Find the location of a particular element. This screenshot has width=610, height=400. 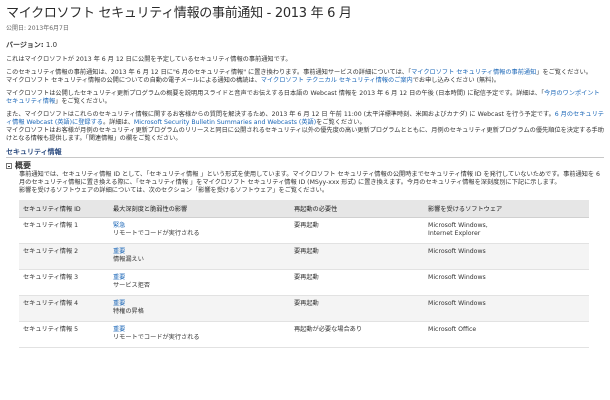

column-header-restart: 再起動の必要性 is located at coordinates (357, 209).